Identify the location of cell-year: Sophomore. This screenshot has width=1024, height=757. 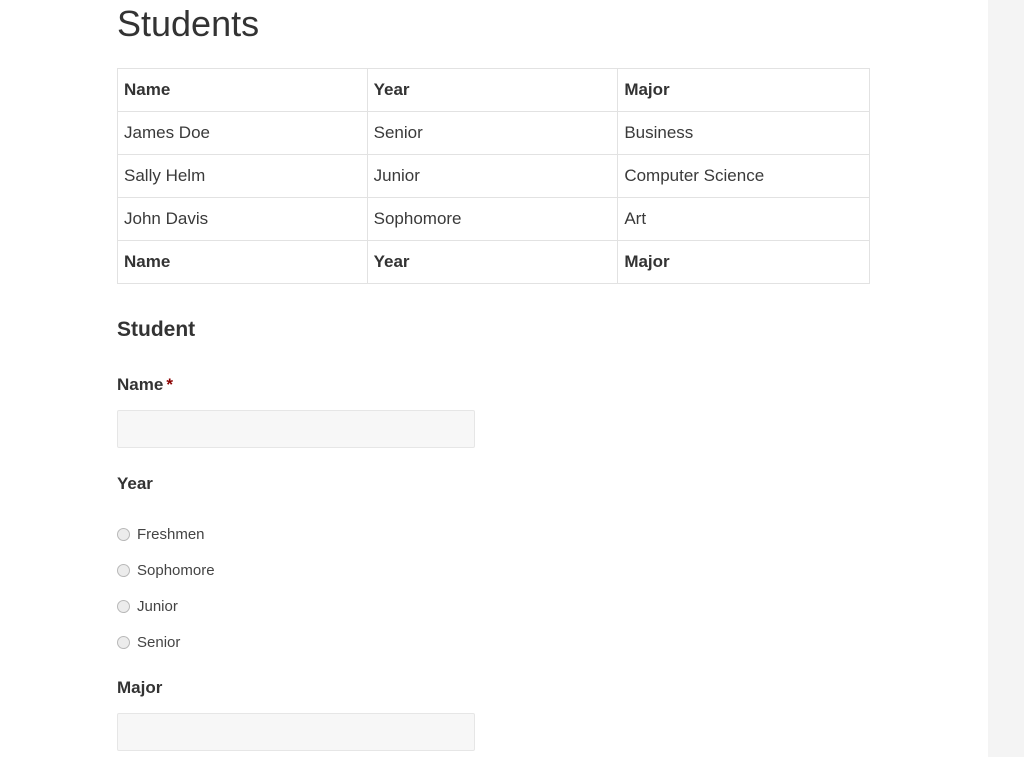
(492, 219).